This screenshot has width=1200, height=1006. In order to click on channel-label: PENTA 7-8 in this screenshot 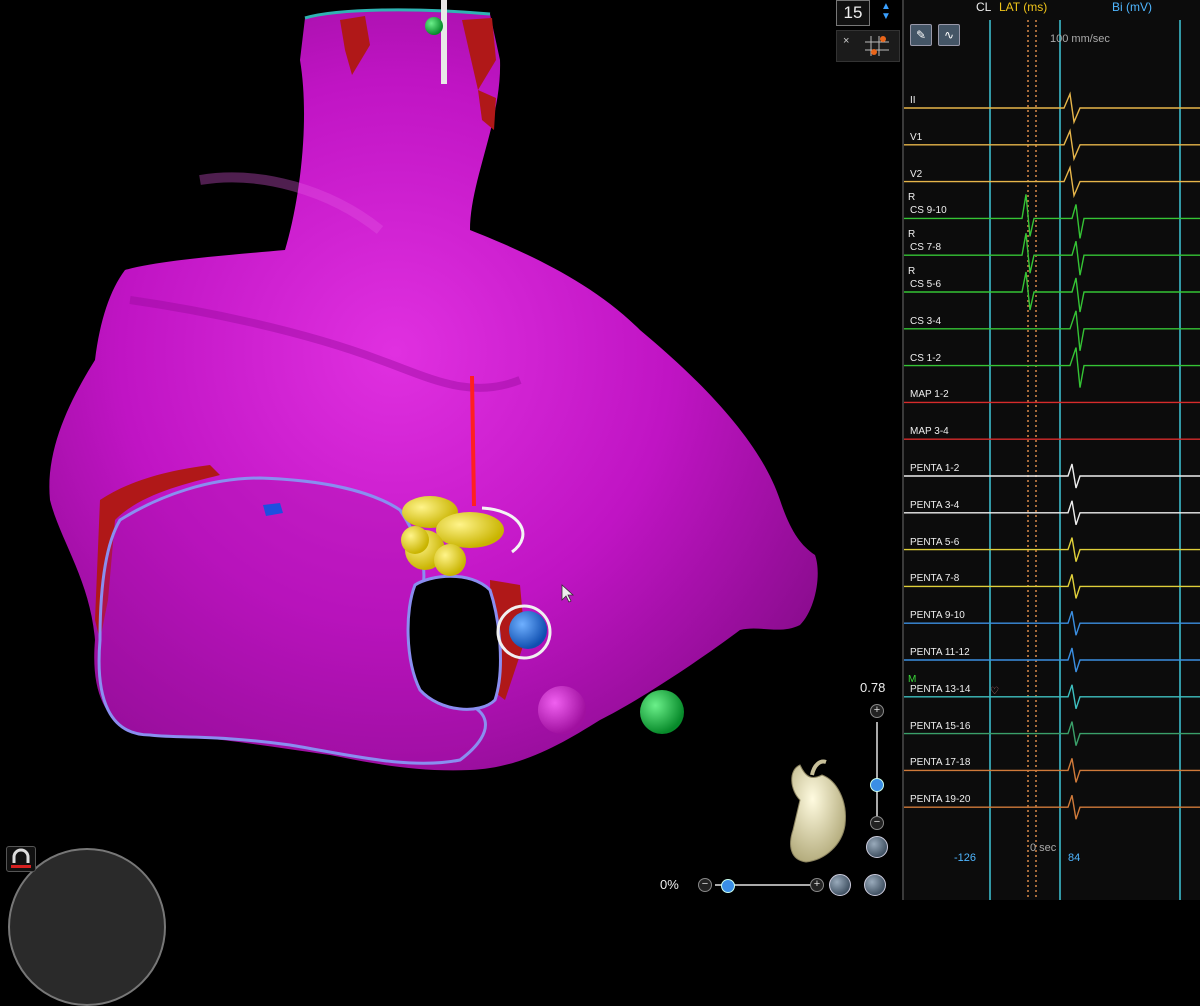, I will do `click(935, 579)`.